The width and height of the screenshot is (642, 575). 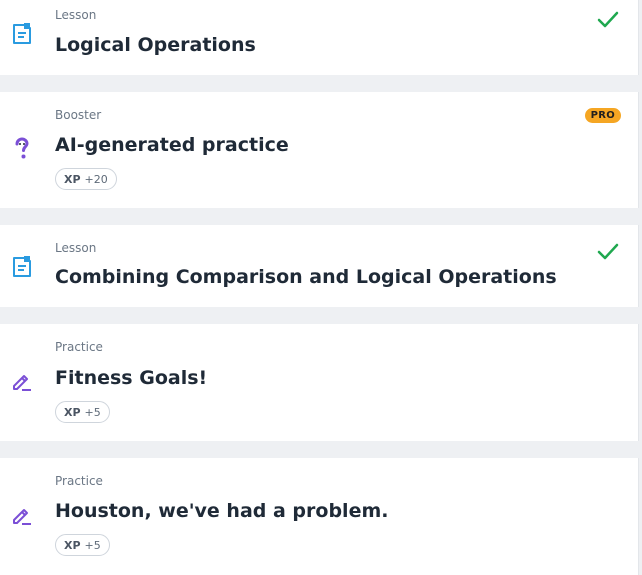 What do you see at coordinates (96, 179) in the screenshot?
I see `xp-value: +20` at bounding box center [96, 179].